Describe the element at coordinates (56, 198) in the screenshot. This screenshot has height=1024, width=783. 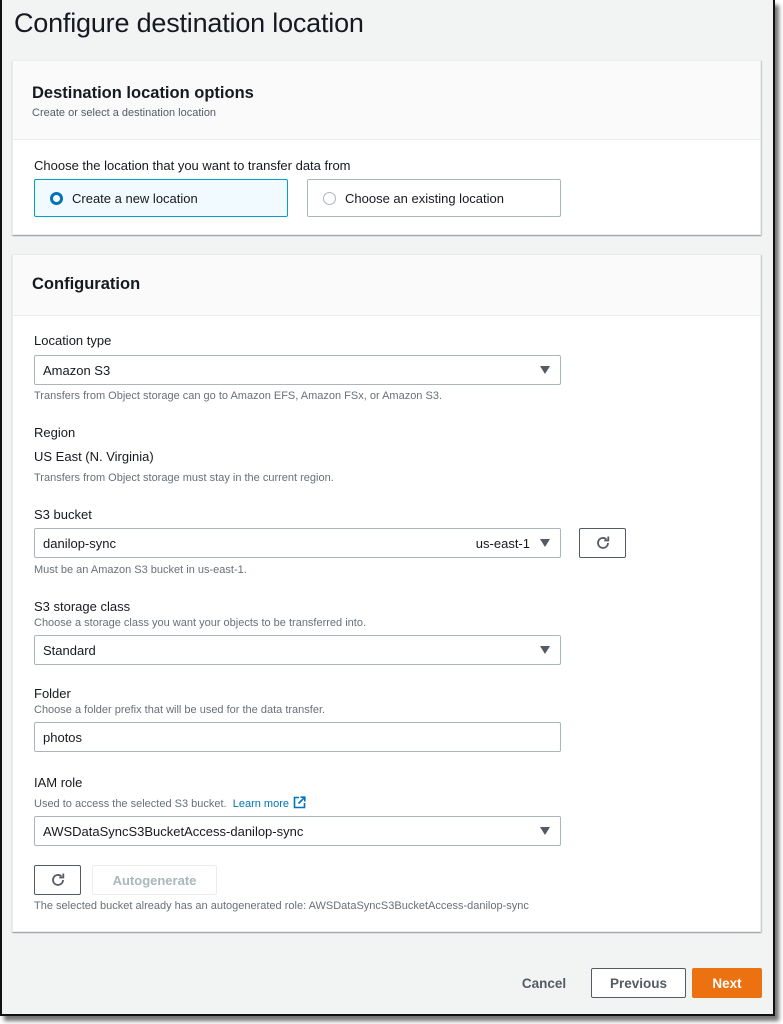
I see `radio-selected-icon` at that location.